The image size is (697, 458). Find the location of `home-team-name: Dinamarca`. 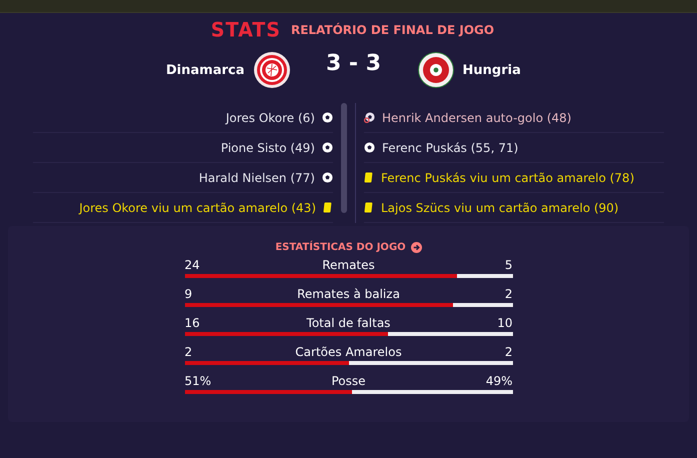

home-team-name: Dinamarca is located at coordinates (204, 70).